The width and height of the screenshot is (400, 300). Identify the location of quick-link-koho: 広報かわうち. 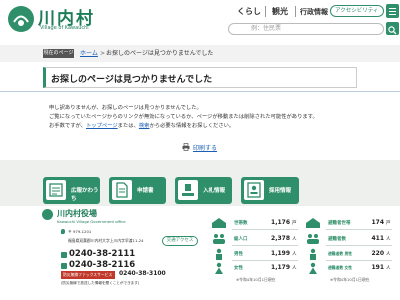
(71, 190).